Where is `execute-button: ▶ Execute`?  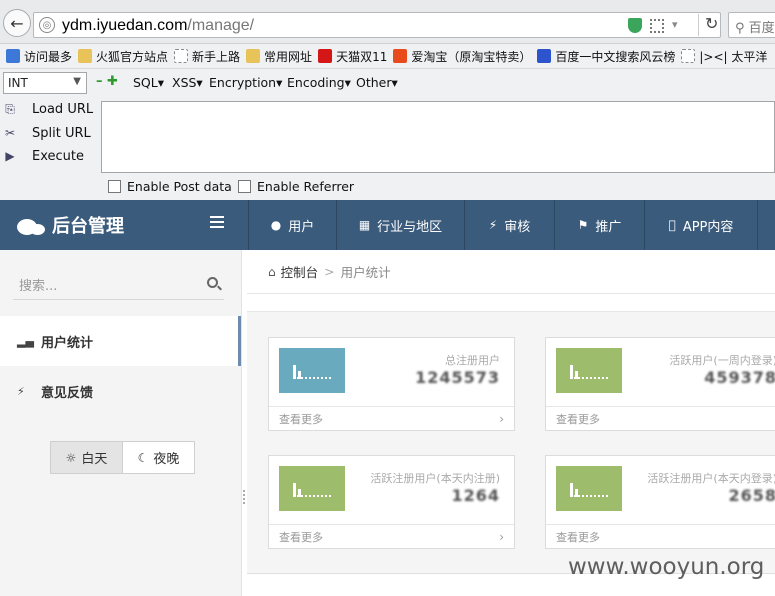
execute-button: ▶ Execute is located at coordinates (42, 156).